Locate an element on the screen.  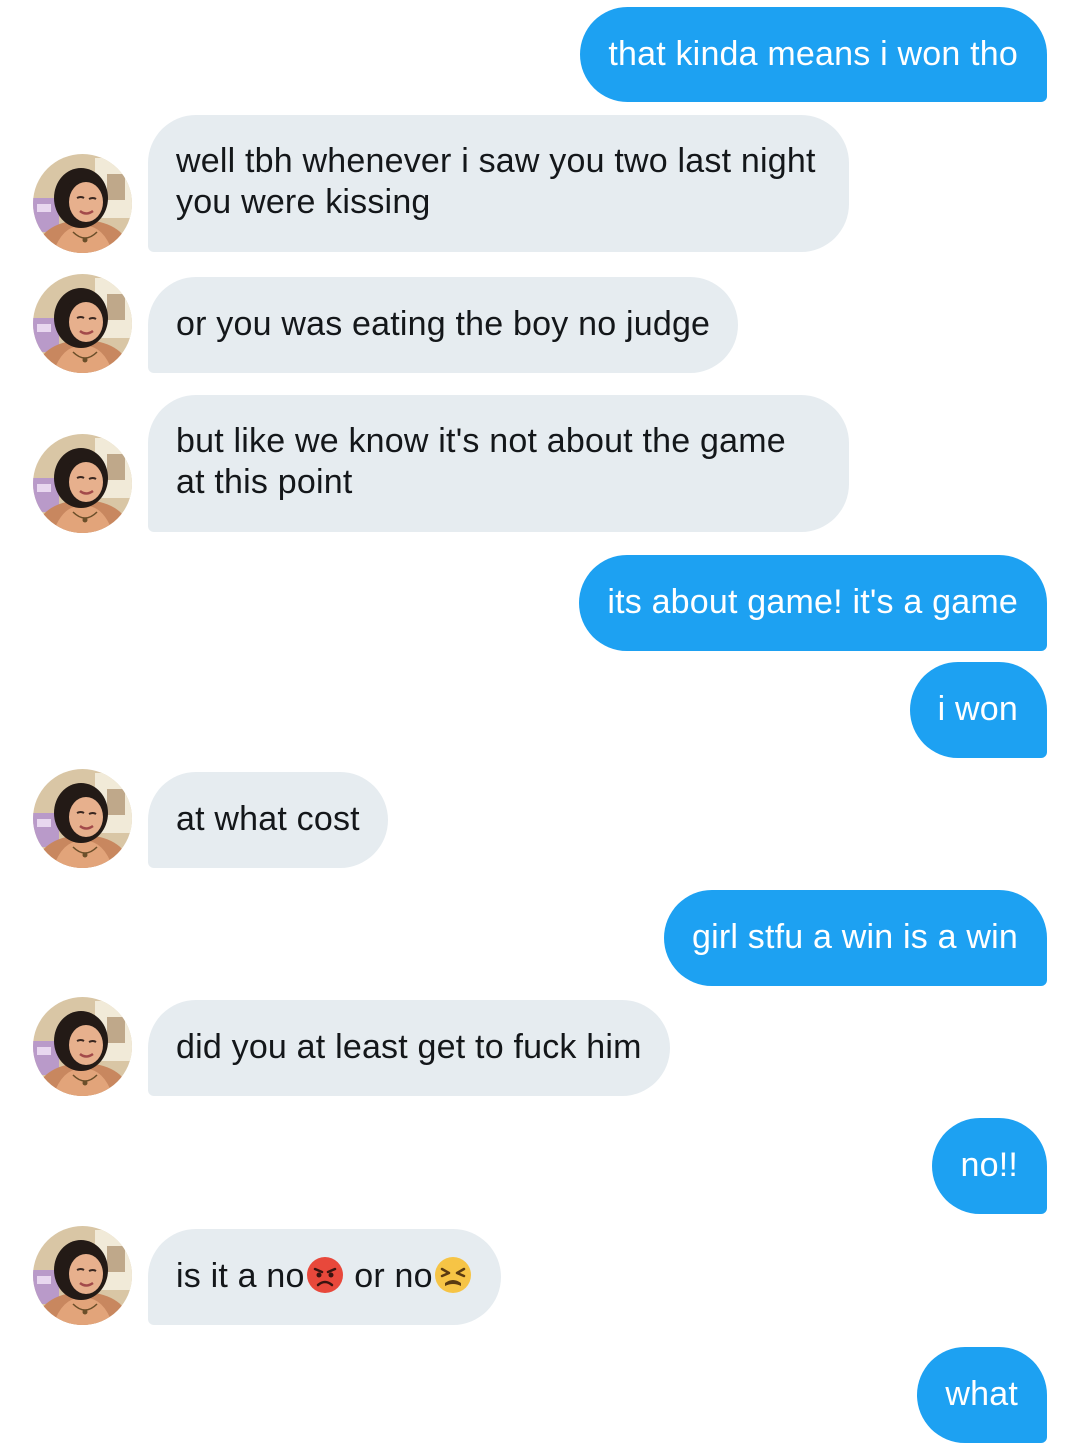
angry-face-icon is located at coordinates (324, 1275).